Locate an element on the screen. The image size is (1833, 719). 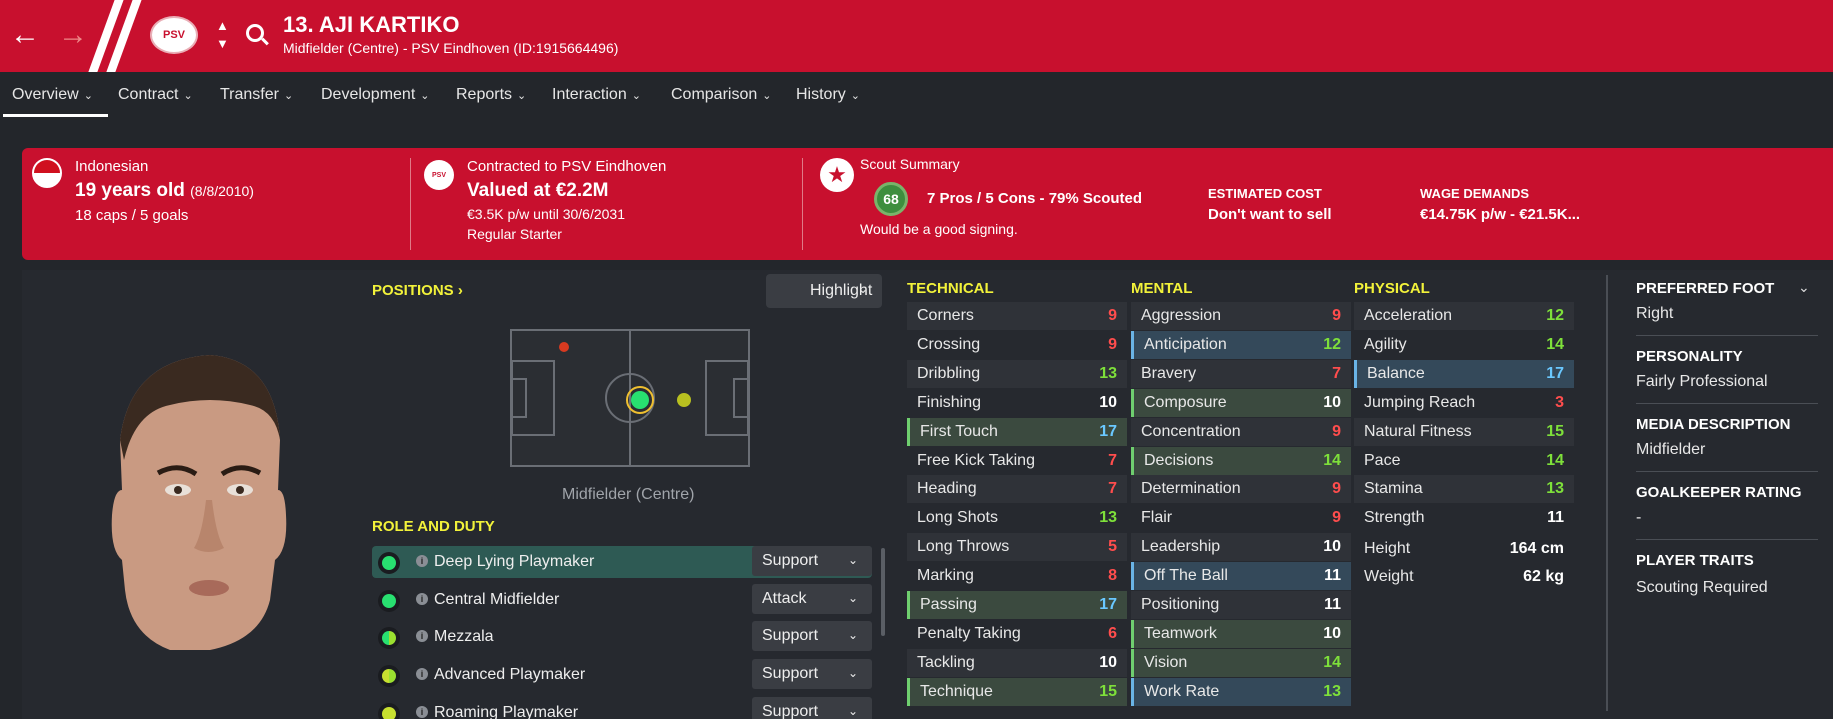
attribute-name: Passing is located at coordinates (948, 604).